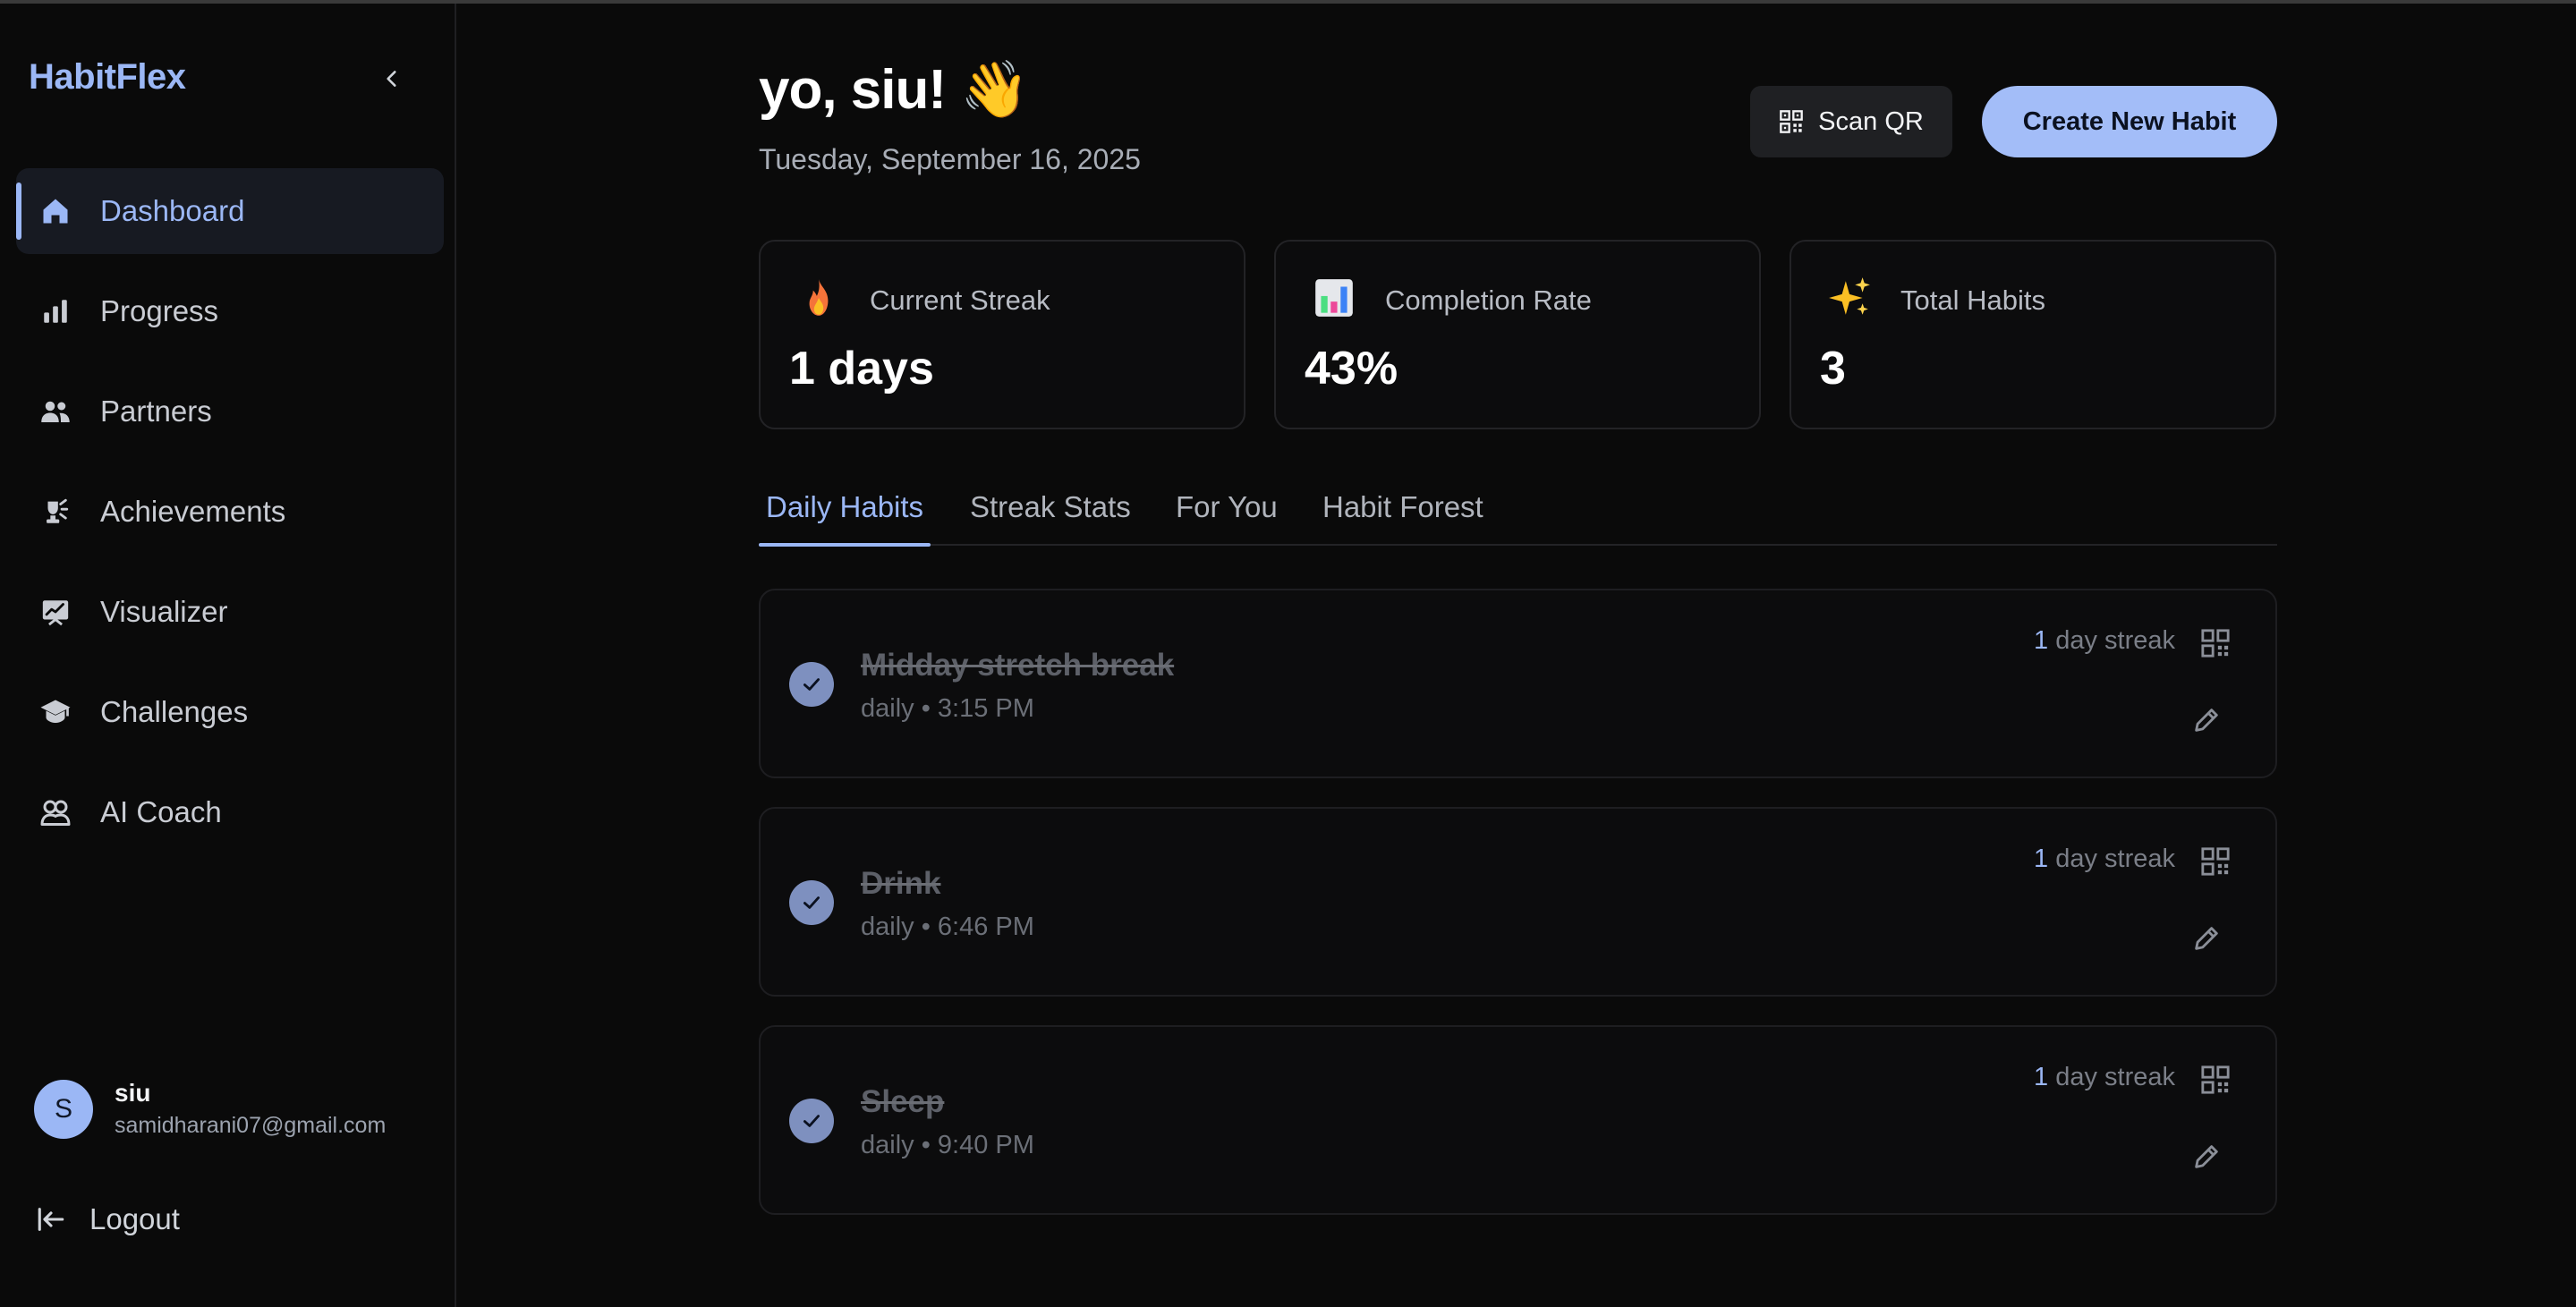 This screenshot has height=1307, width=2576. I want to click on stat-card-completion-rate: Completion Rate 43%, so click(1517, 334).